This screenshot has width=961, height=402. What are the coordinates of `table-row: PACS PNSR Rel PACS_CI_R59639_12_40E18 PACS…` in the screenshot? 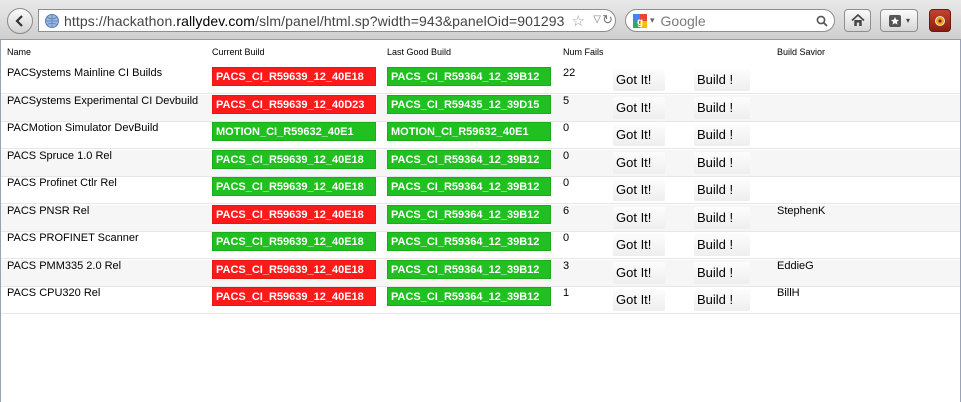 It's located at (480, 218).